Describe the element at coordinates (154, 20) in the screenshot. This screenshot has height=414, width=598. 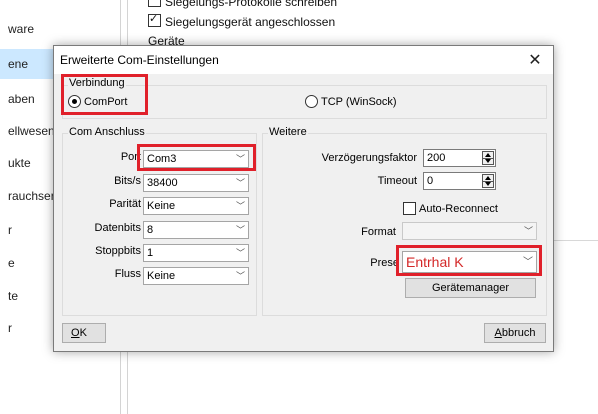
I see `checkbox-checked-icon: ✓` at that location.